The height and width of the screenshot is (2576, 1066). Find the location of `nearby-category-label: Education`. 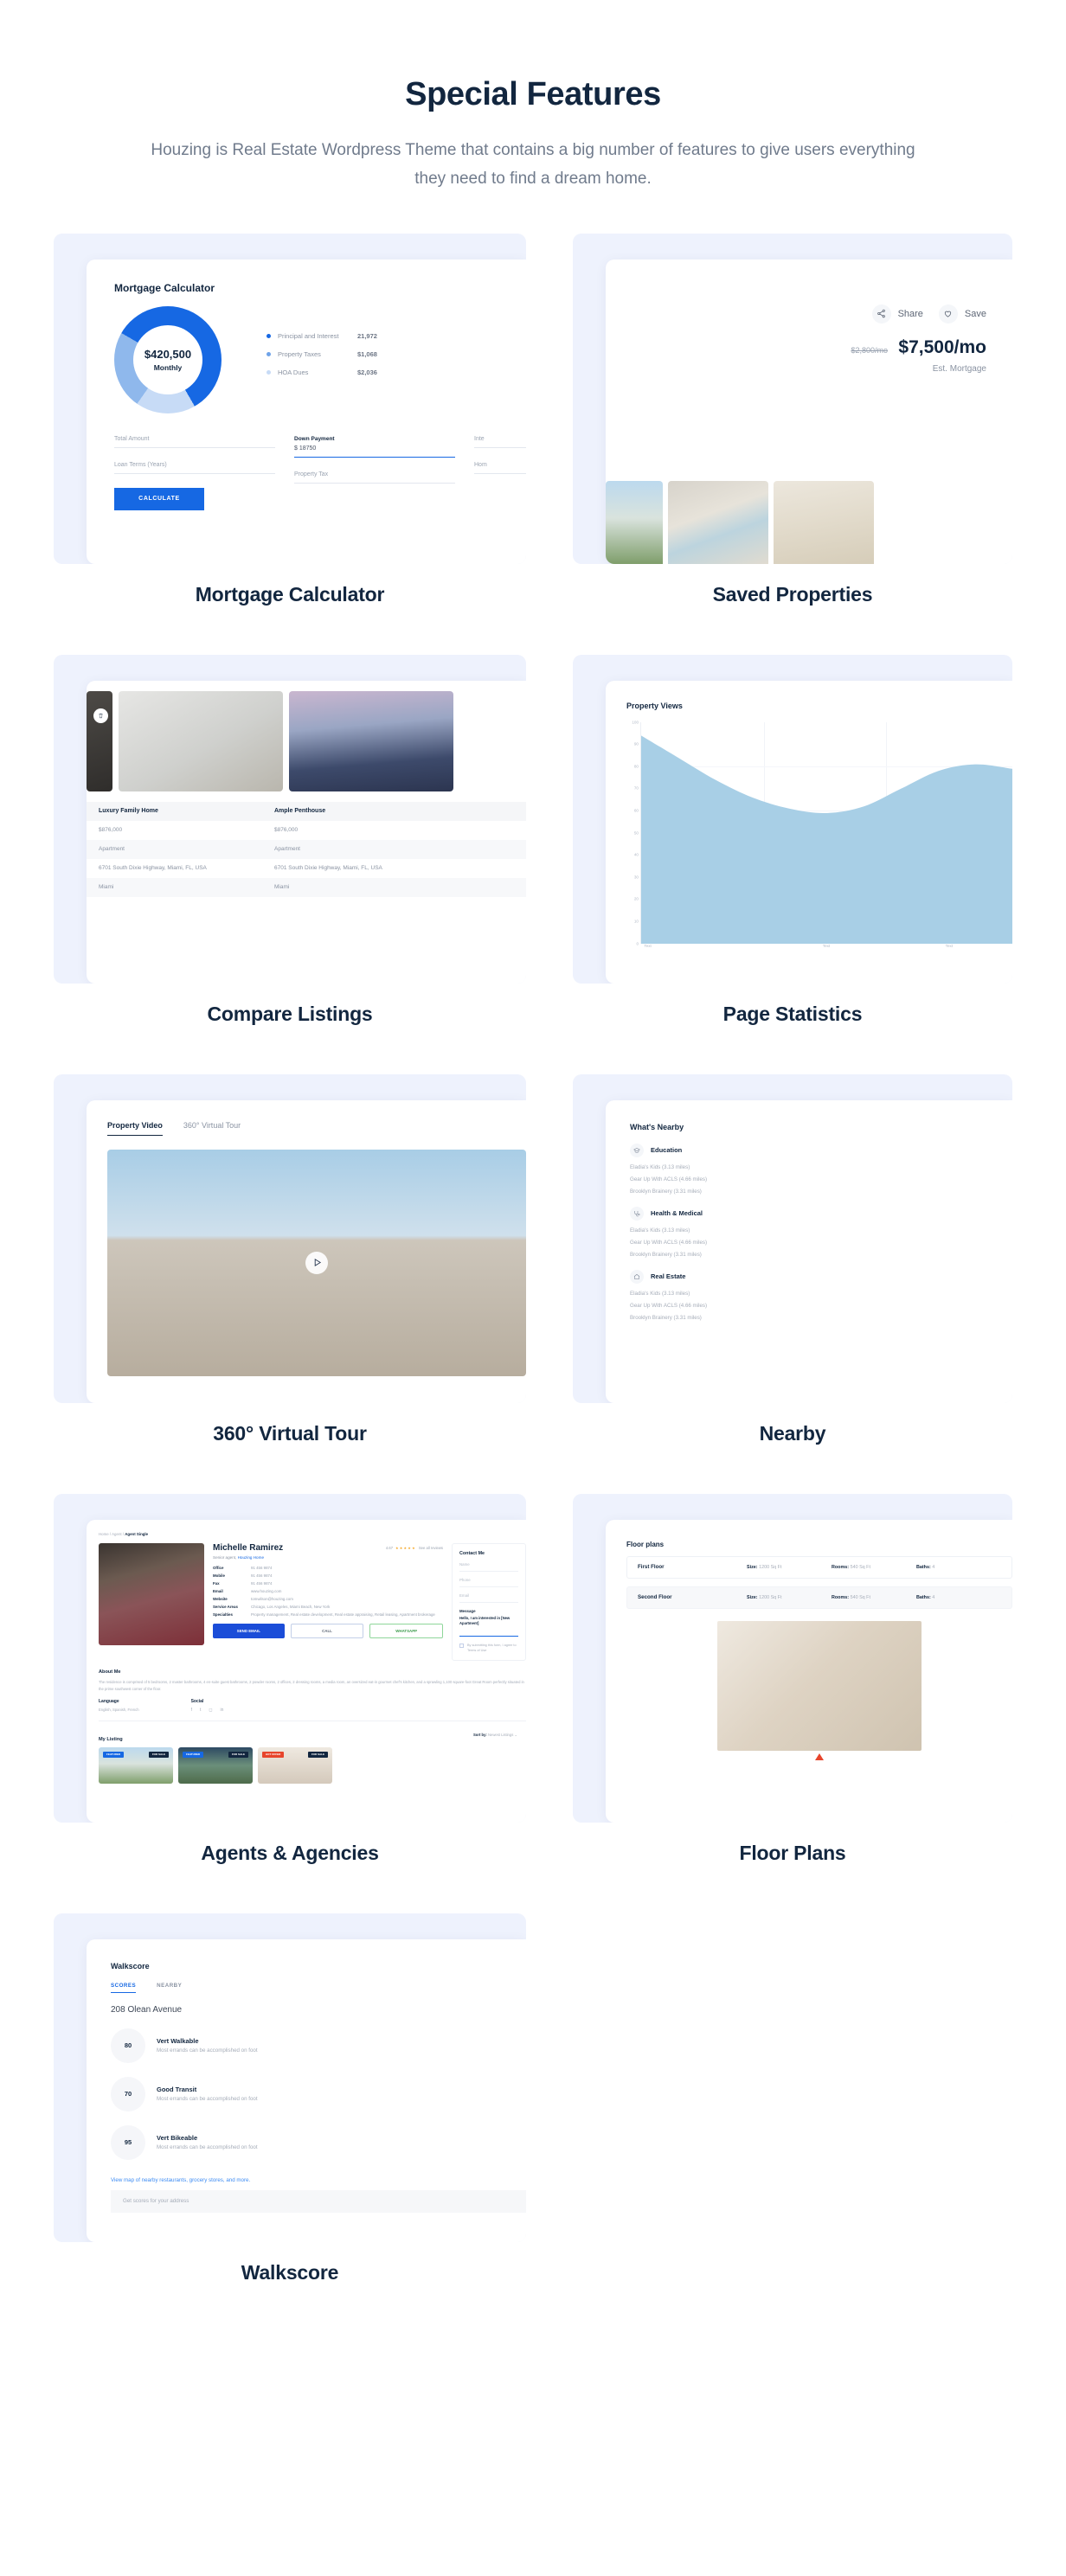

nearby-category-label: Education is located at coordinates (667, 1150).